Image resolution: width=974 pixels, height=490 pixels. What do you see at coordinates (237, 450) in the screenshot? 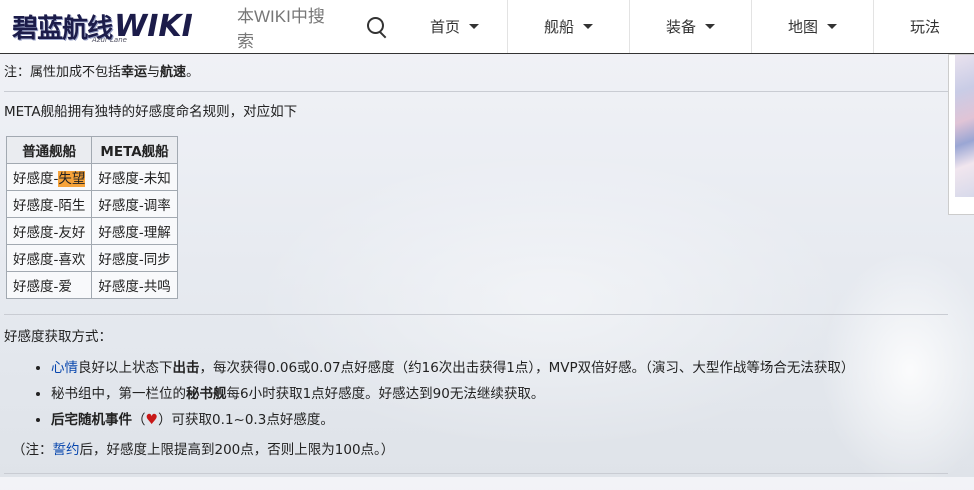
I see `footnote-text: 后，好感度上限提高到200点，否则上限为100点。）` at bounding box center [237, 450].